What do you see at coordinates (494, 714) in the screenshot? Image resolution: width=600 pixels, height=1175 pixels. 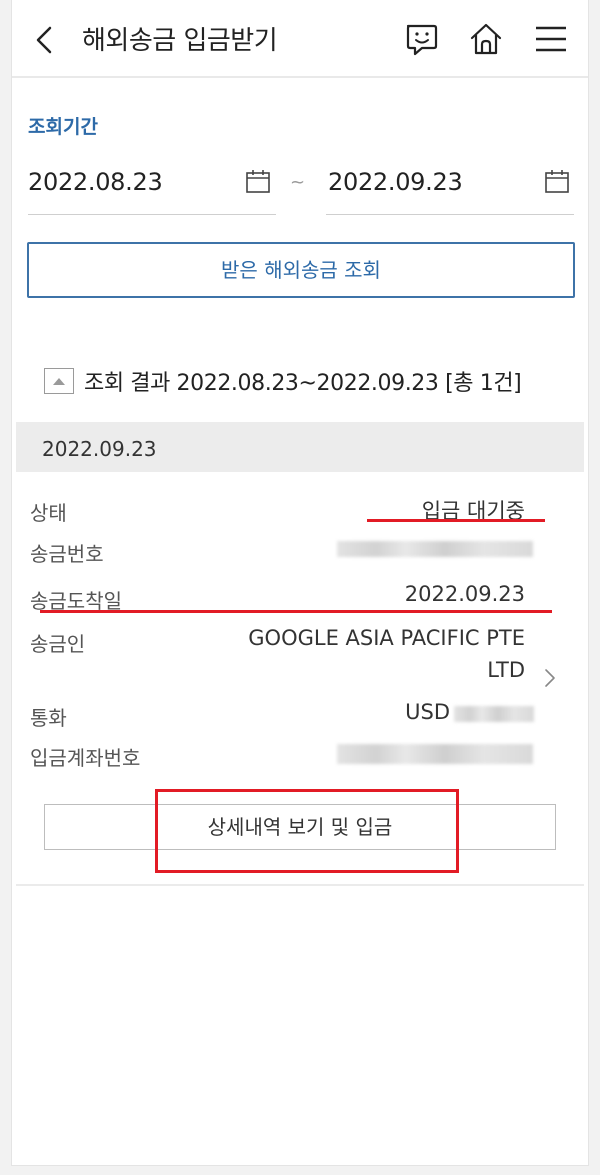 I see `redacted-amount` at bounding box center [494, 714].